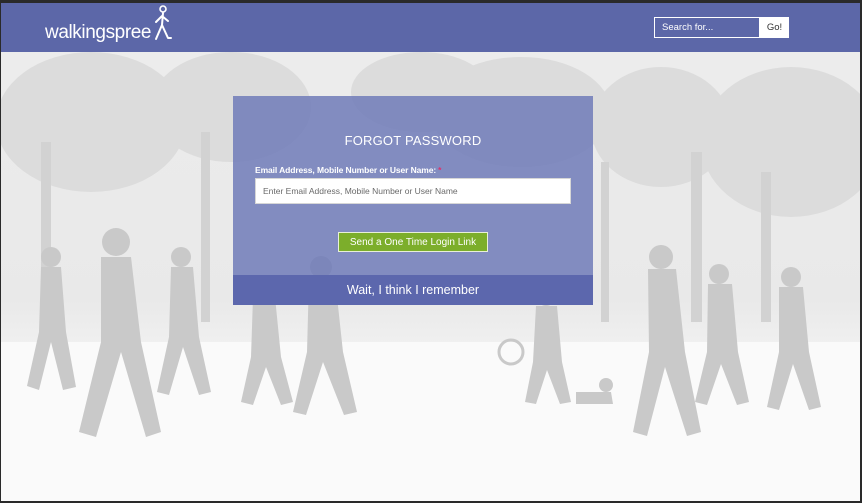 This screenshot has height=503, width=862. I want to click on walking-person-logo-icon, so click(163, 26).